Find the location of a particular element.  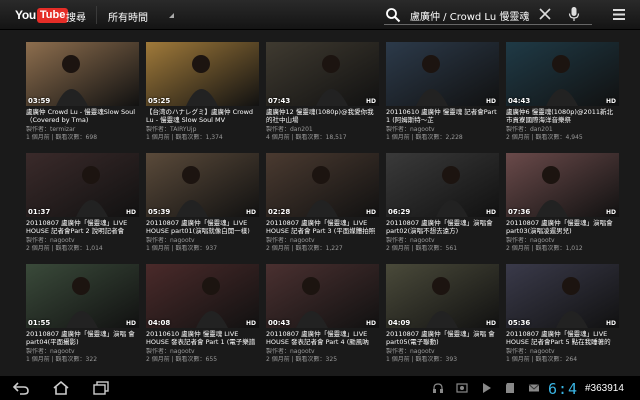

video-title: 盧廣仲6 慢靈魂(1080p)@2011新北市貢寮國際海洋音樂祭 is located at coordinates (562, 116).